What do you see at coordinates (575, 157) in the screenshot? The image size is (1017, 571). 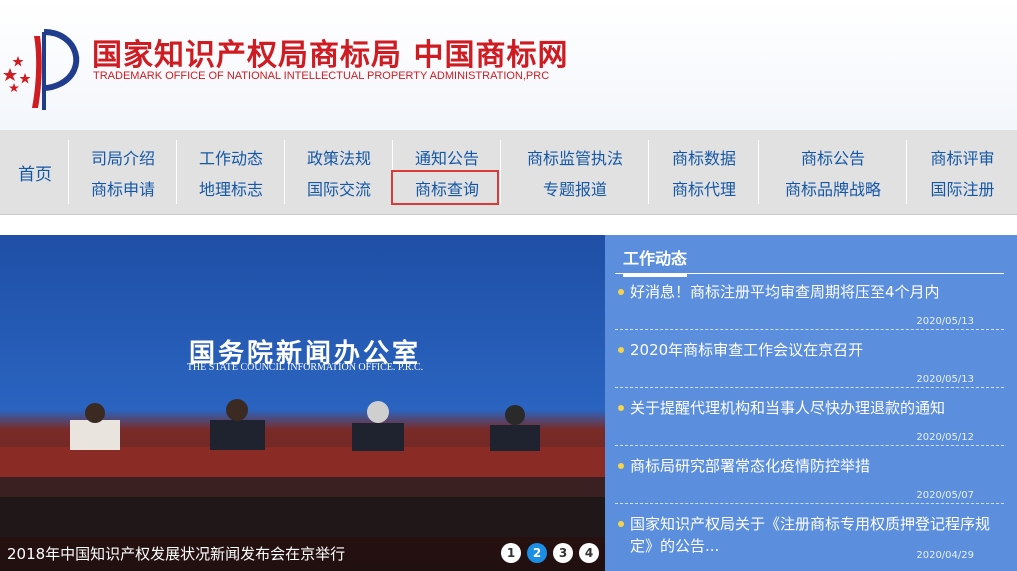 I see `nav-link-supervision-enforcement: 商标监管执法` at bounding box center [575, 157].